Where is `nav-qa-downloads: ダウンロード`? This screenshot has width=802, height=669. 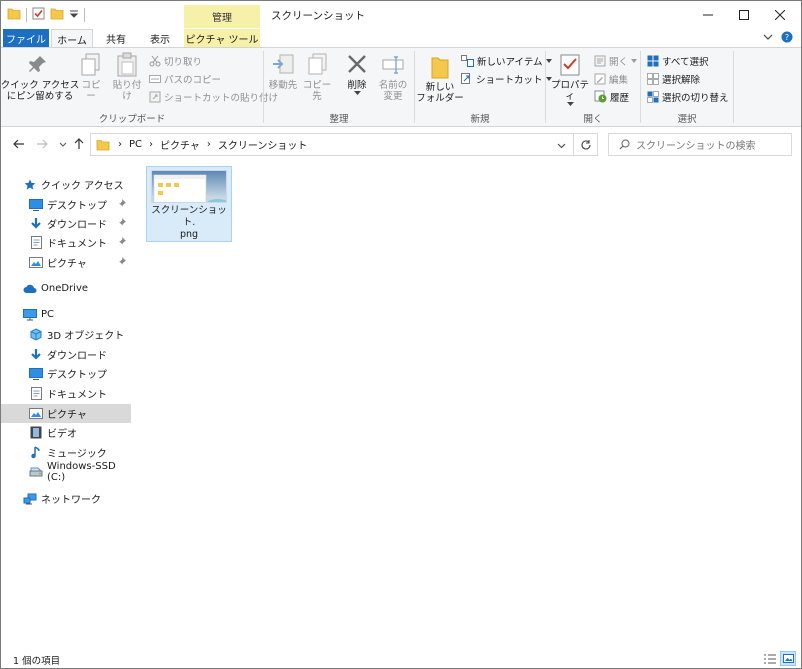 nav-qa-downloads: ダウンロード is located at coordinates (66, 223).